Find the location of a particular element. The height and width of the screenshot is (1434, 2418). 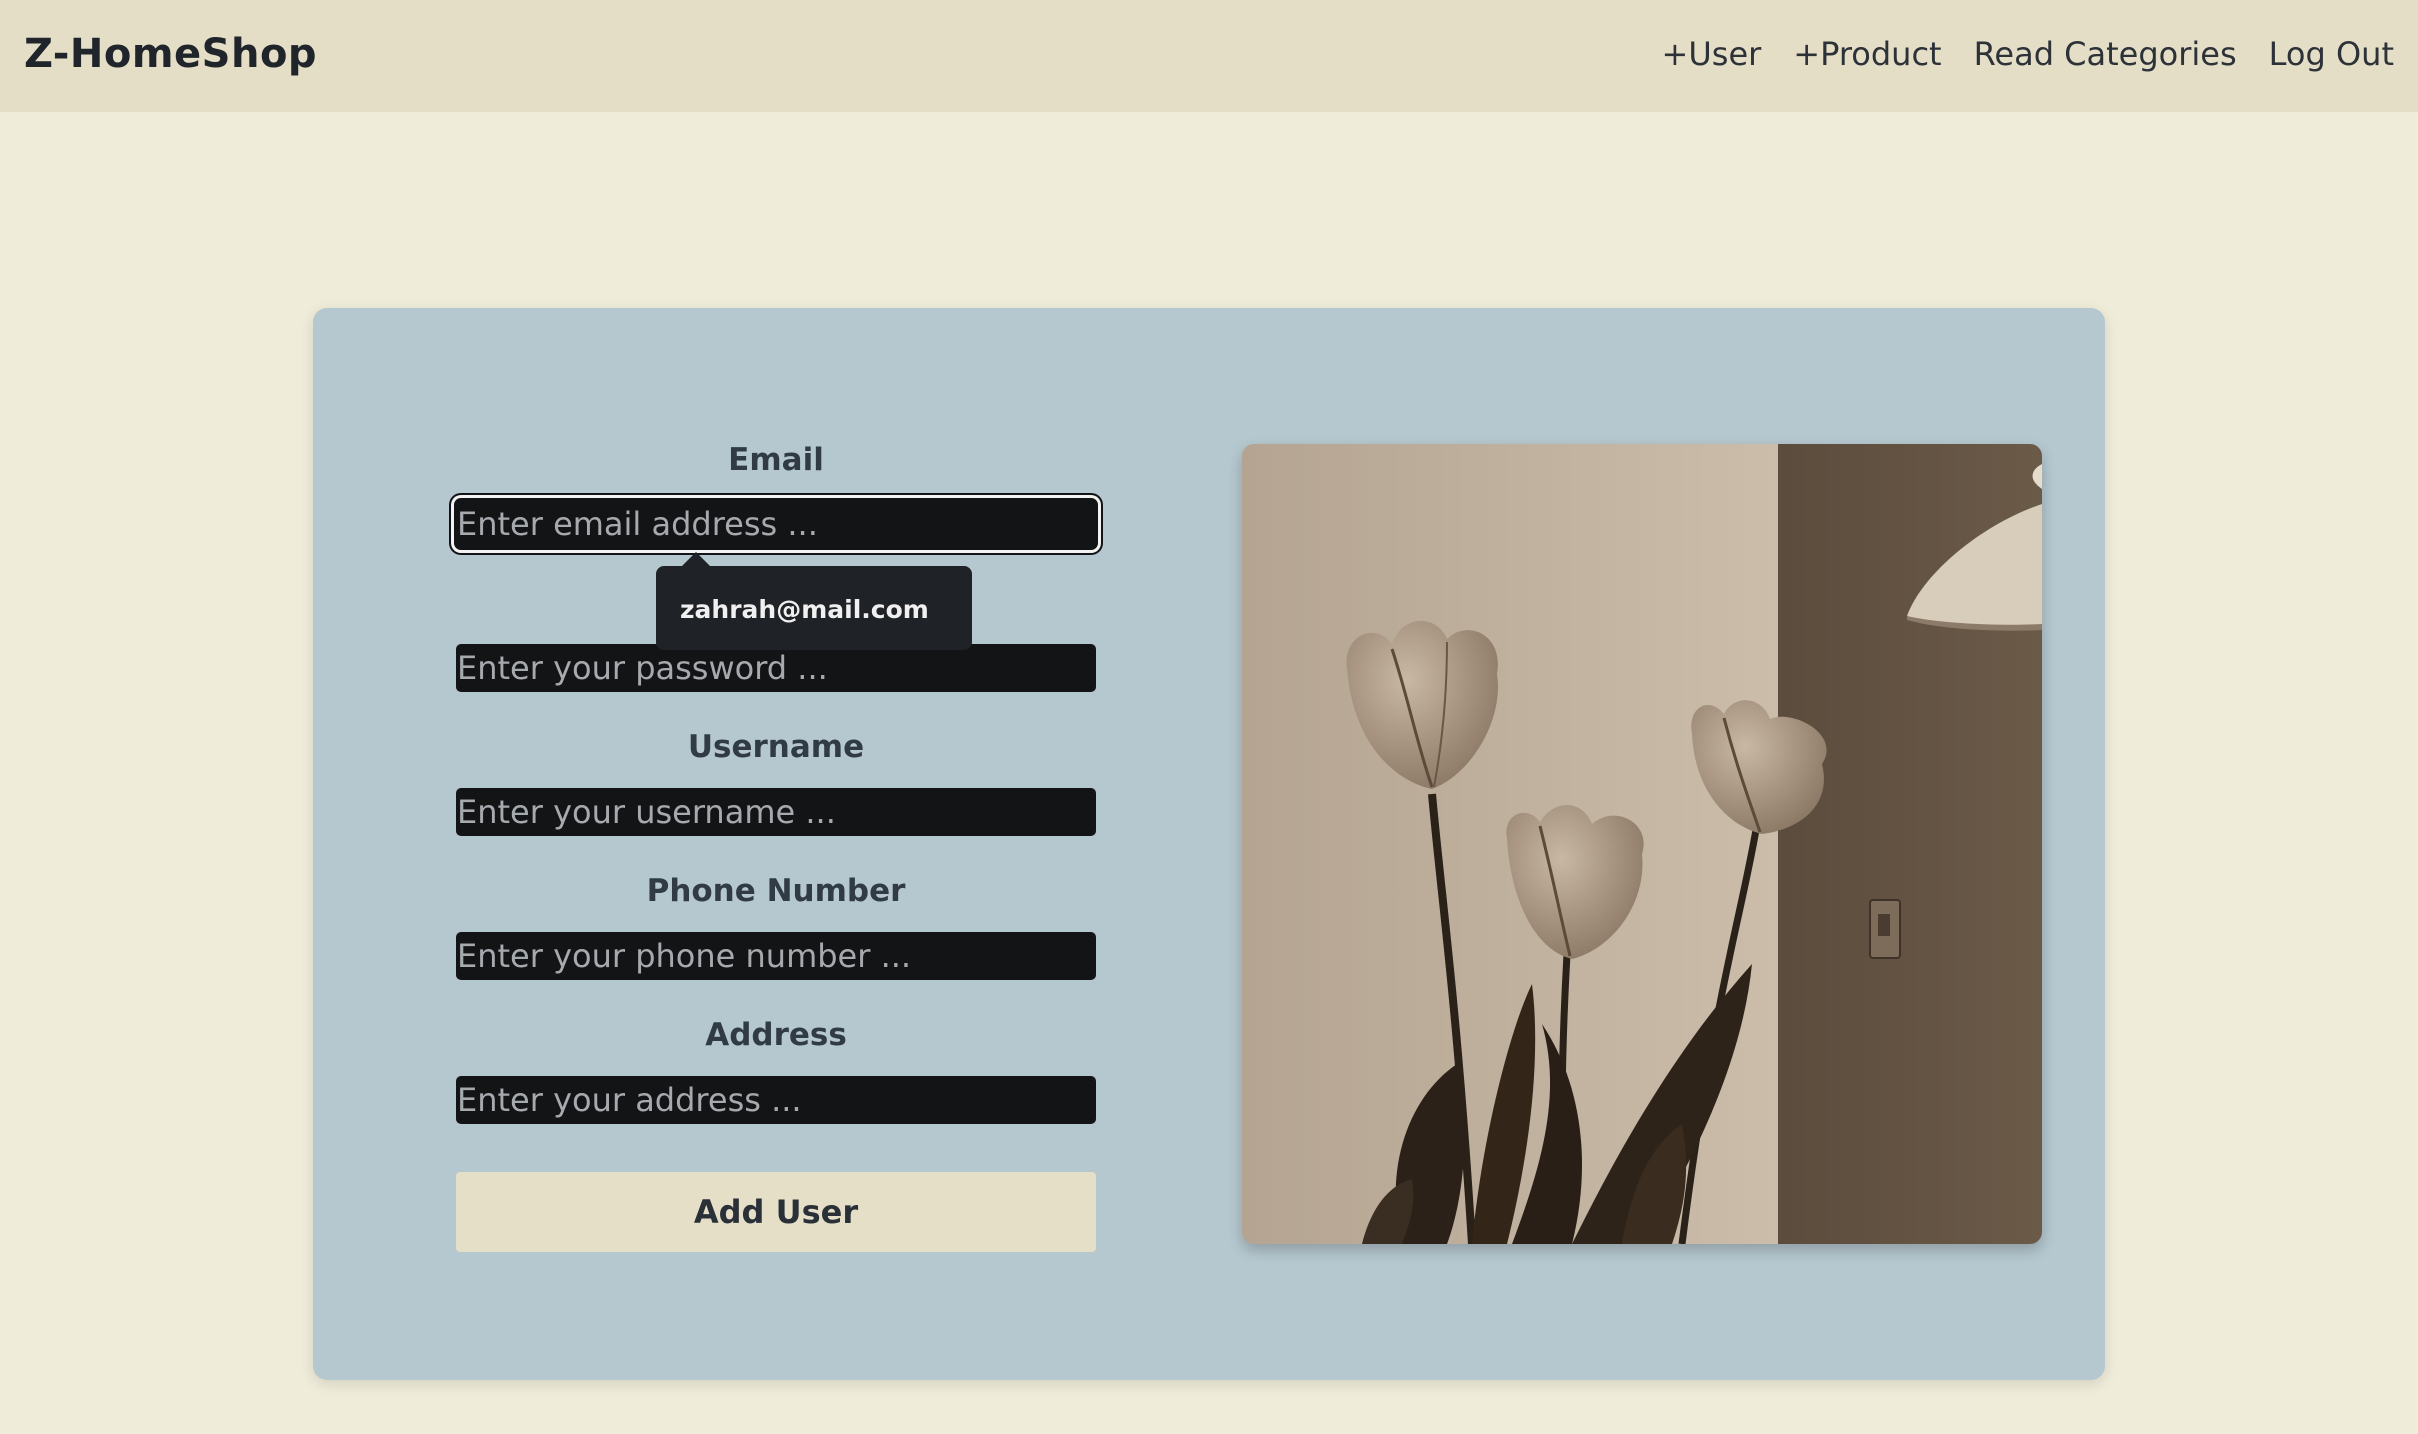

email-input is located at coordinates (776, 524).